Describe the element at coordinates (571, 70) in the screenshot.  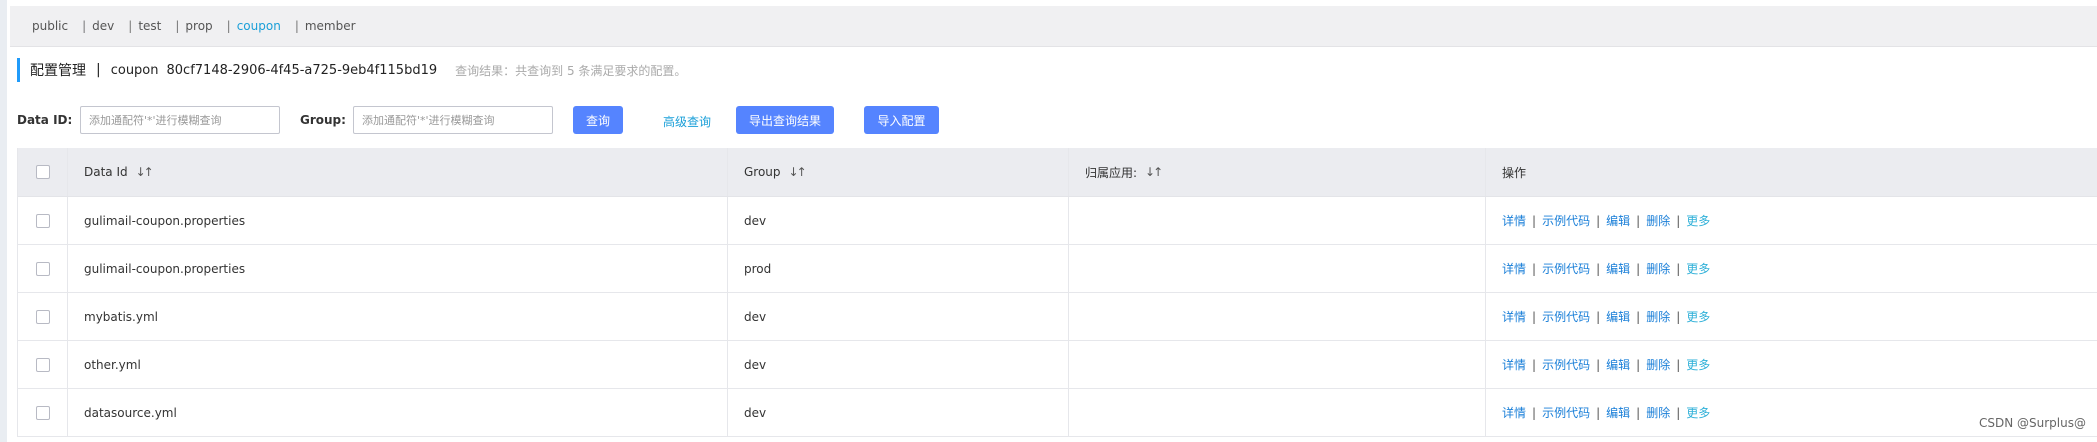
I see `query-result-hint: 查询结果：共查询到 5 条满足要求的配置。` at that location.